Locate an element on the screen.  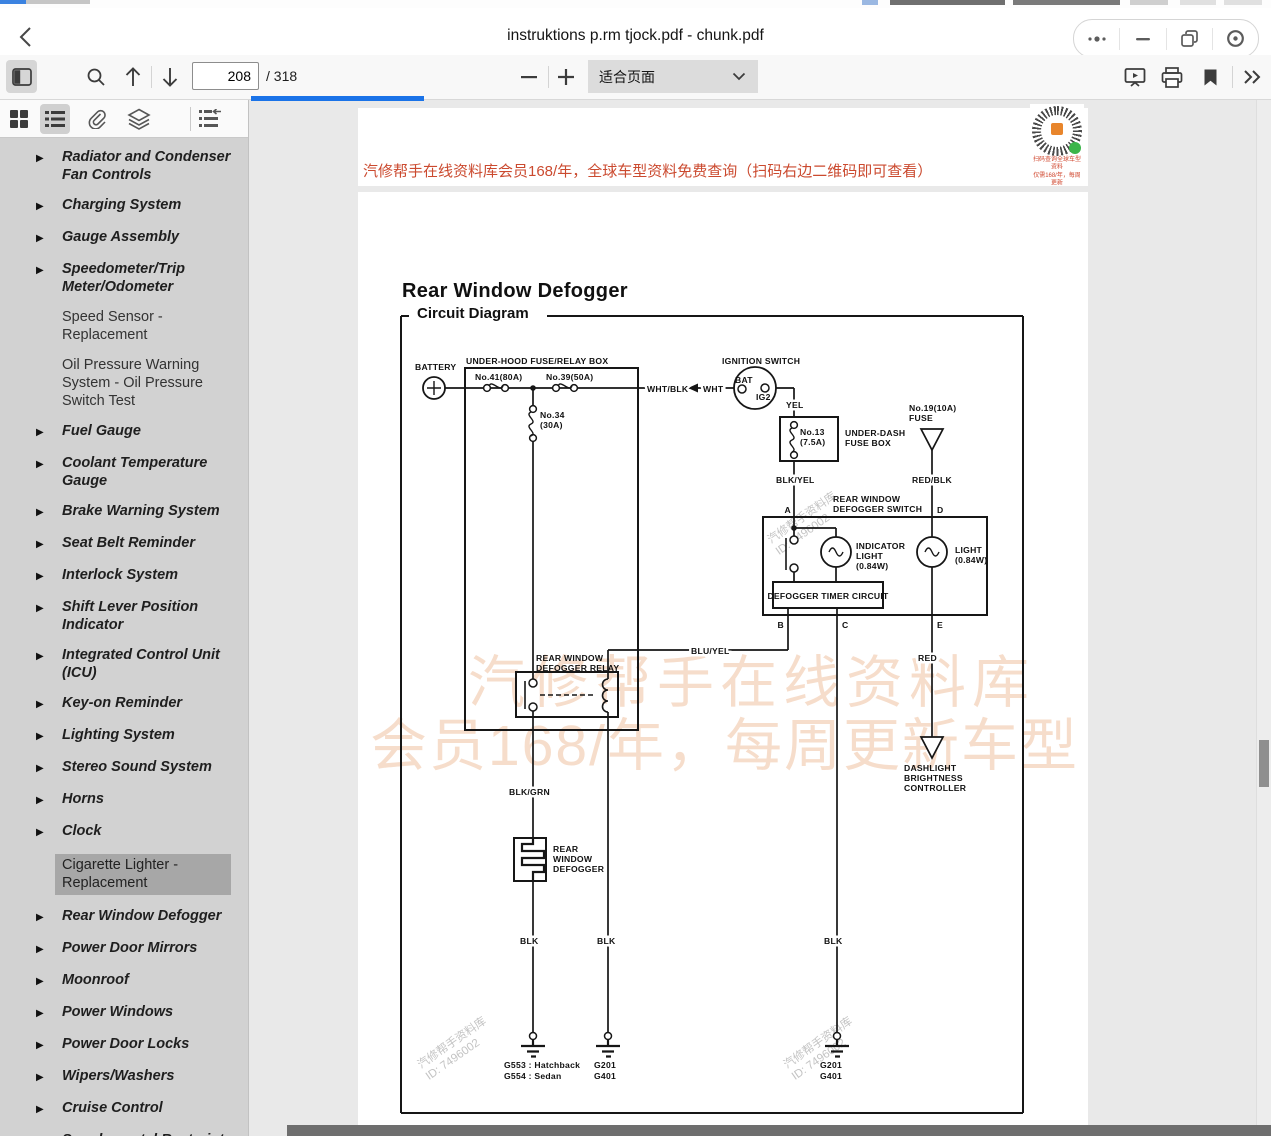
diagram-label: RED is located at coordinates (927, 658).